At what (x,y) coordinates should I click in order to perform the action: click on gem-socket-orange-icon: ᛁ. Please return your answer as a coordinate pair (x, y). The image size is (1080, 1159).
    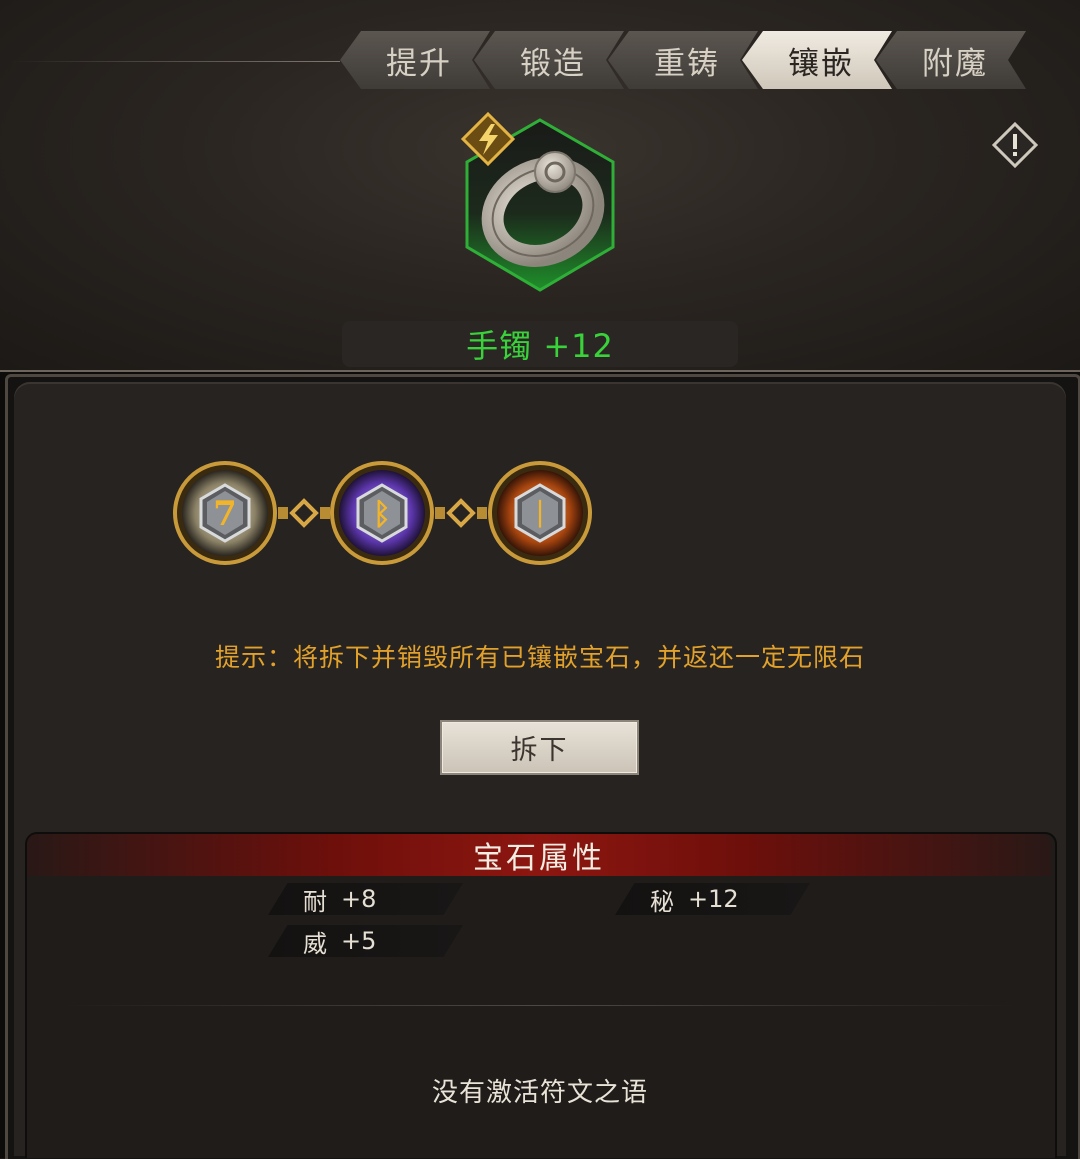
    Looking at the image, I should click on (540, 513).